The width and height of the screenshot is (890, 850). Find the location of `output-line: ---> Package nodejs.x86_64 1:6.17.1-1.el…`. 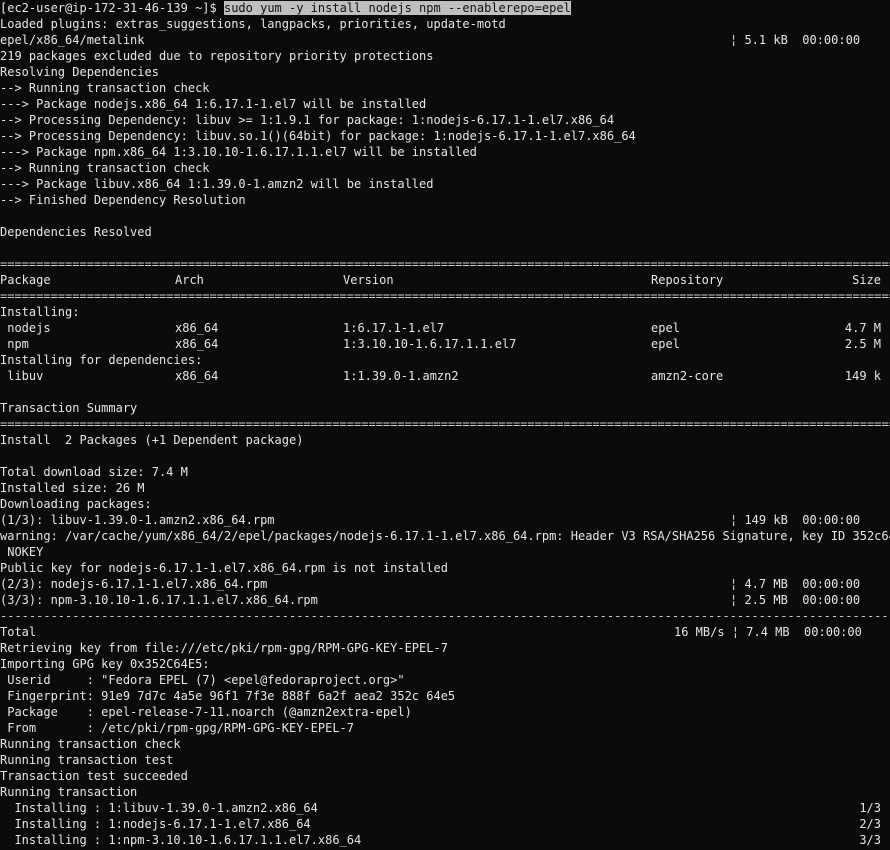

output-line: ---> Package nodejs.x86_64 1:6.17.1-1.el… is located at coordinates (213, 104).